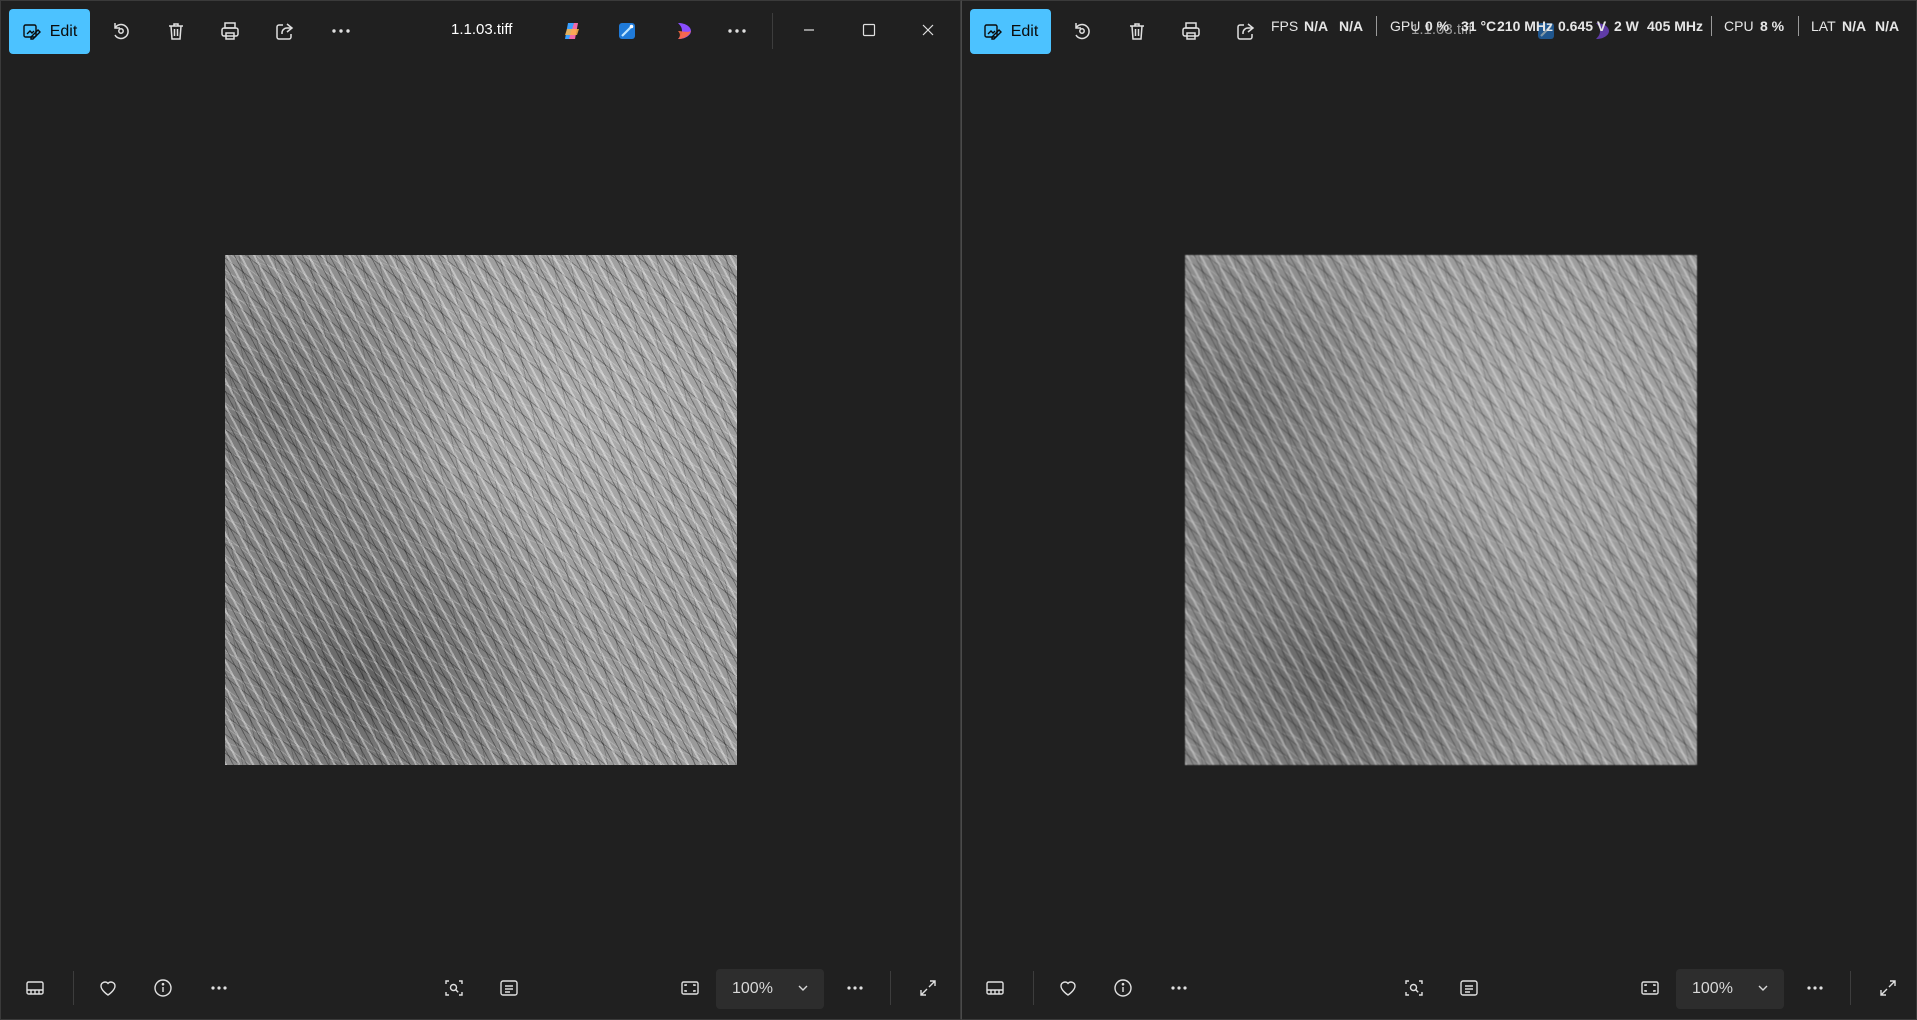 This screenshot has height=1020, width=1917. What do you see at coordinates (1854, 26) in the screenshot?
I see `latency-value: N/A` at bounding box center [1854, 26].